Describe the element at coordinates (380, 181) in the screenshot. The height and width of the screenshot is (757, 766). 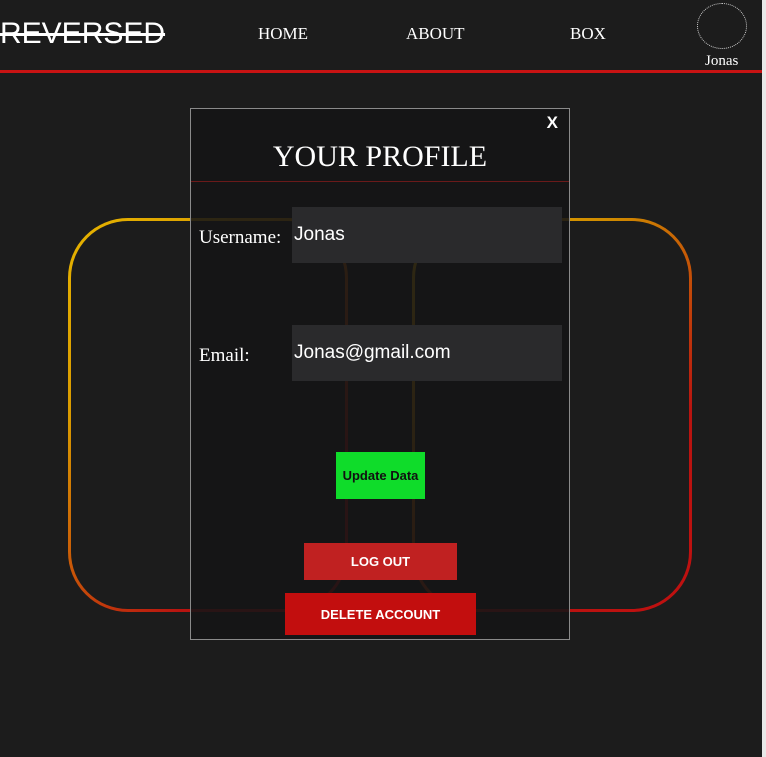
I see `modal-divider` at that location.